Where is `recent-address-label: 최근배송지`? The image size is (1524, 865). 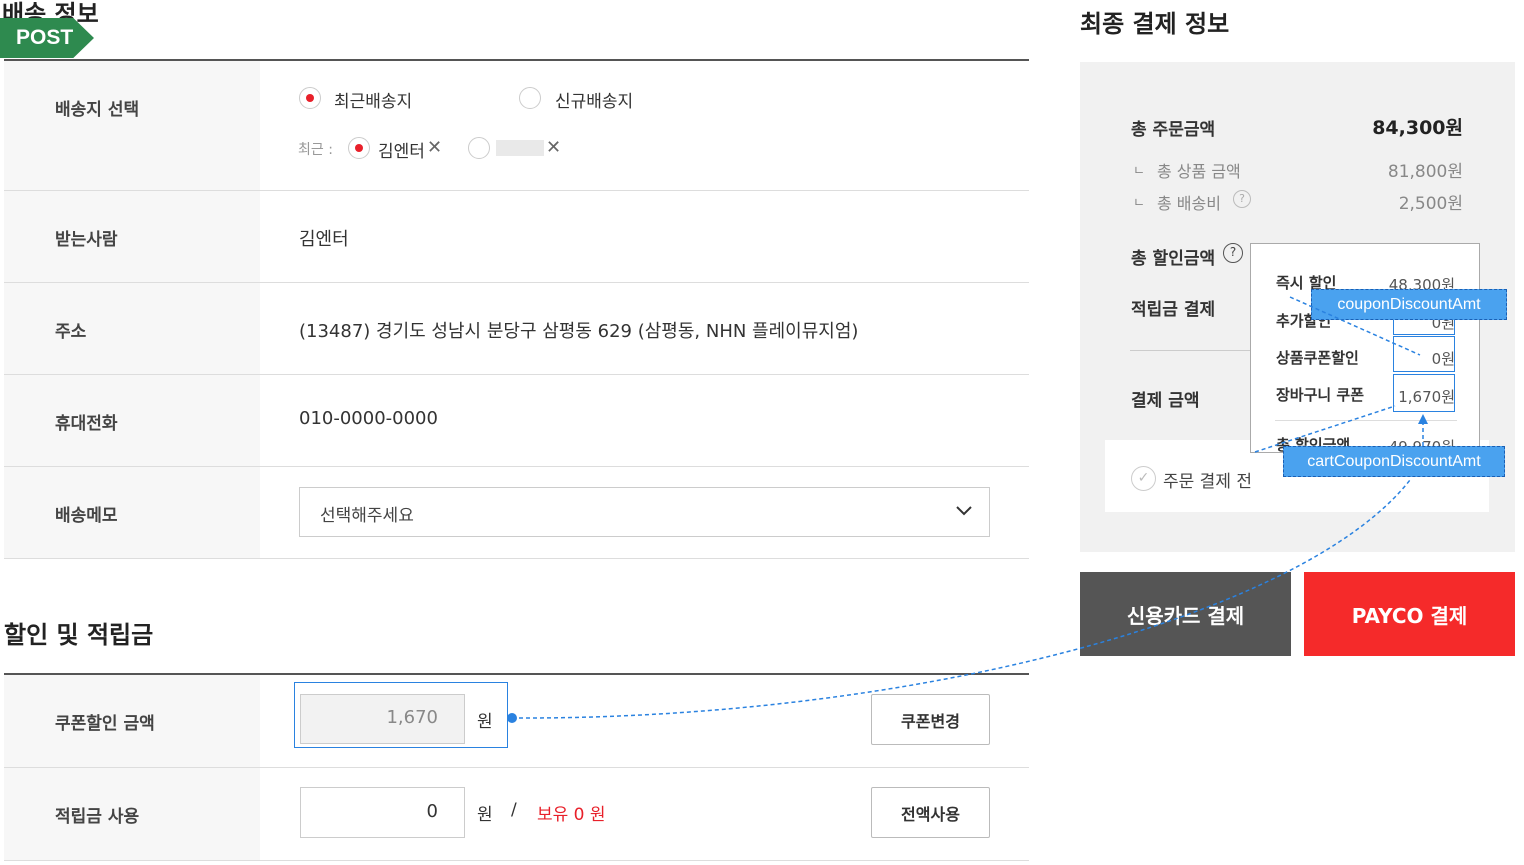 recent-address-label: 최근배송지 is located at coordinates (373, 99).